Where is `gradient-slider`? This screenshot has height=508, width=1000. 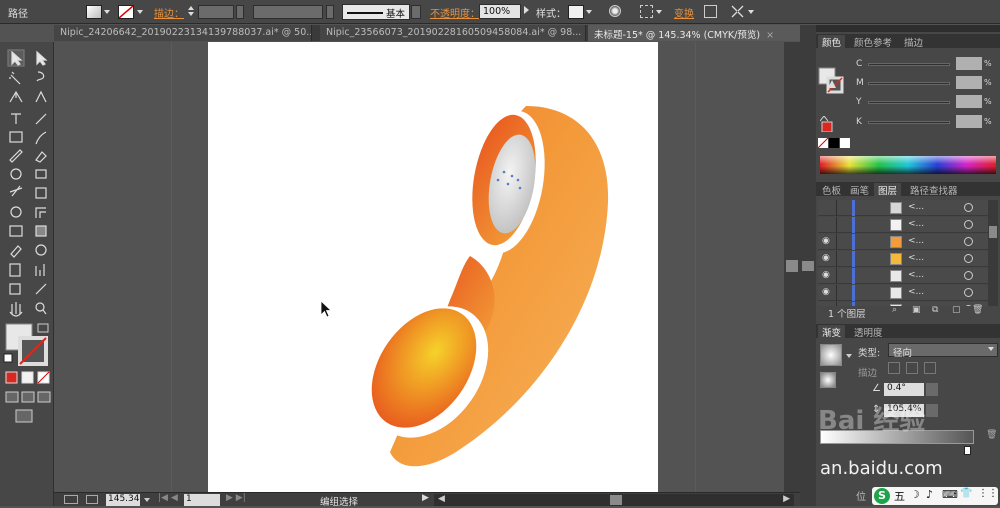
gradient-slider is located at coordinates (897, 437).